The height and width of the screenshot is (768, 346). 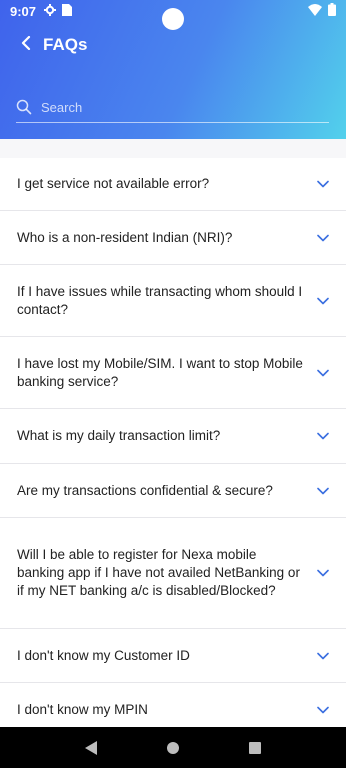 I want to click on search-icon, so click(x=25, y=107).